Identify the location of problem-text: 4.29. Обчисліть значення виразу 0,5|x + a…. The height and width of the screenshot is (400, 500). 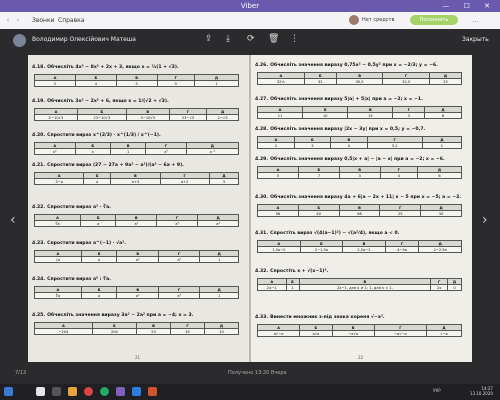
(350, 159).